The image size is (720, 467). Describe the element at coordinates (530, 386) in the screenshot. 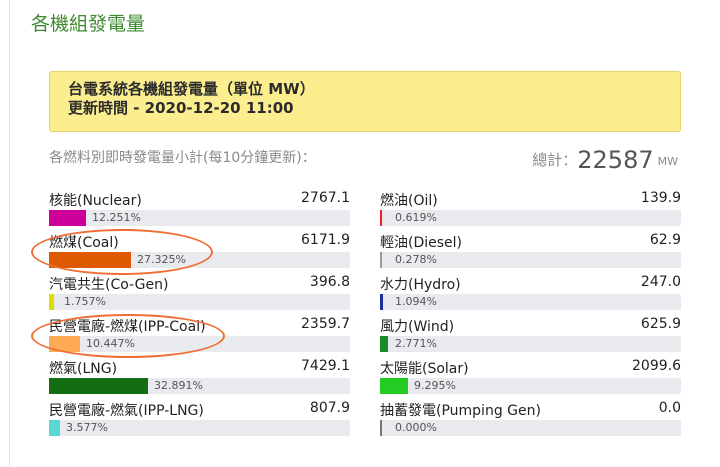

I see `fuel-bar-track: 9.295%` at that location.